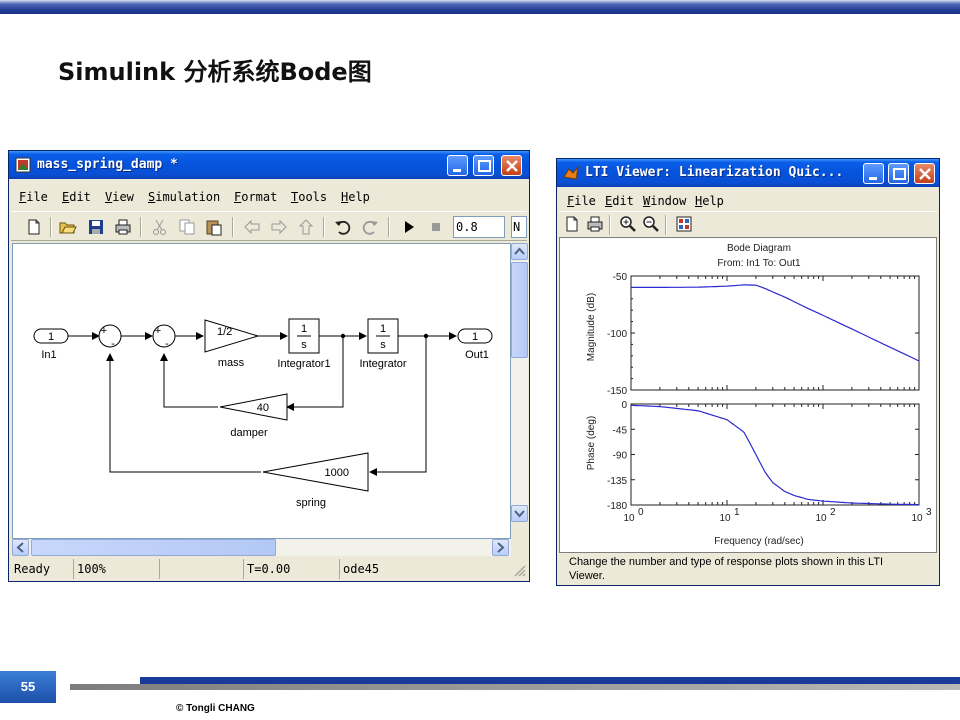 This screenshot has height=720, width=960. What do you see at coordinates (398, 406) in the screenshot?
I see `spring-feedback-line` at bounding box center [398, 406].